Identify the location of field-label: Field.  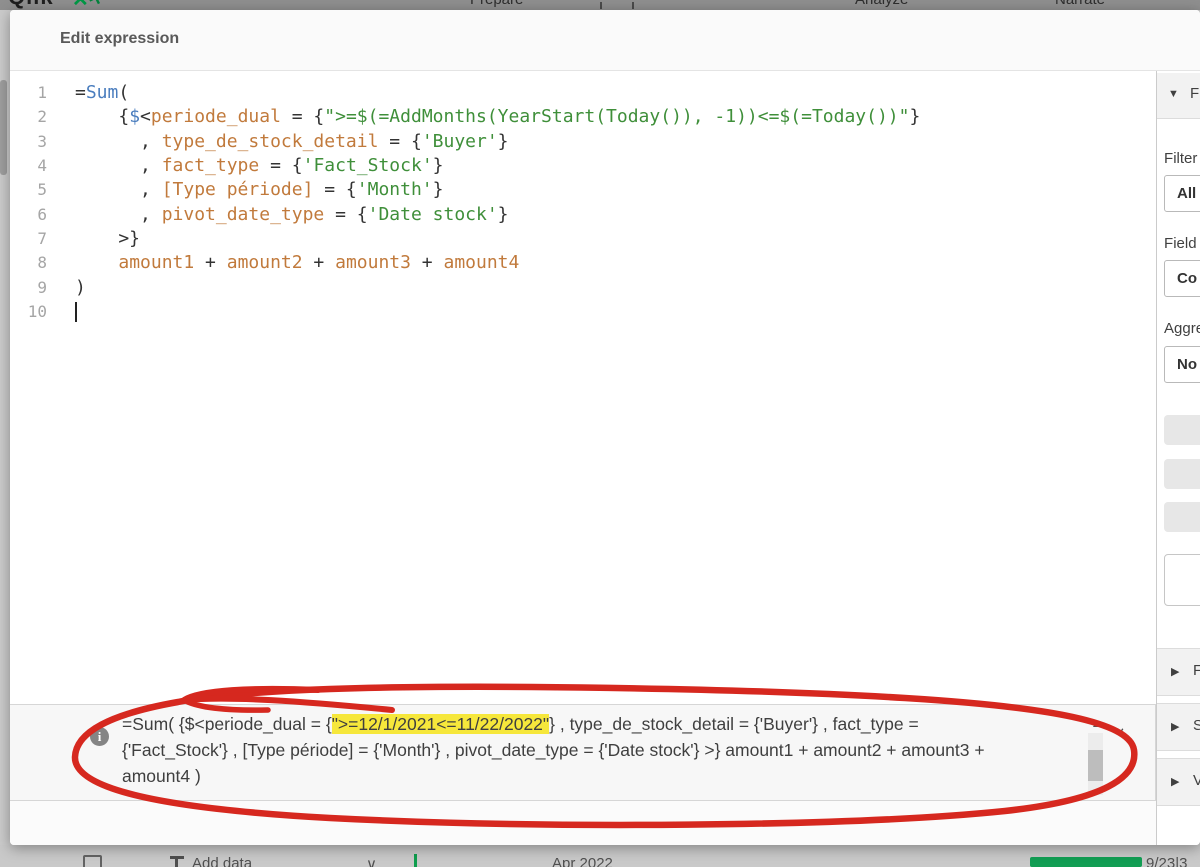
(1180, 243).